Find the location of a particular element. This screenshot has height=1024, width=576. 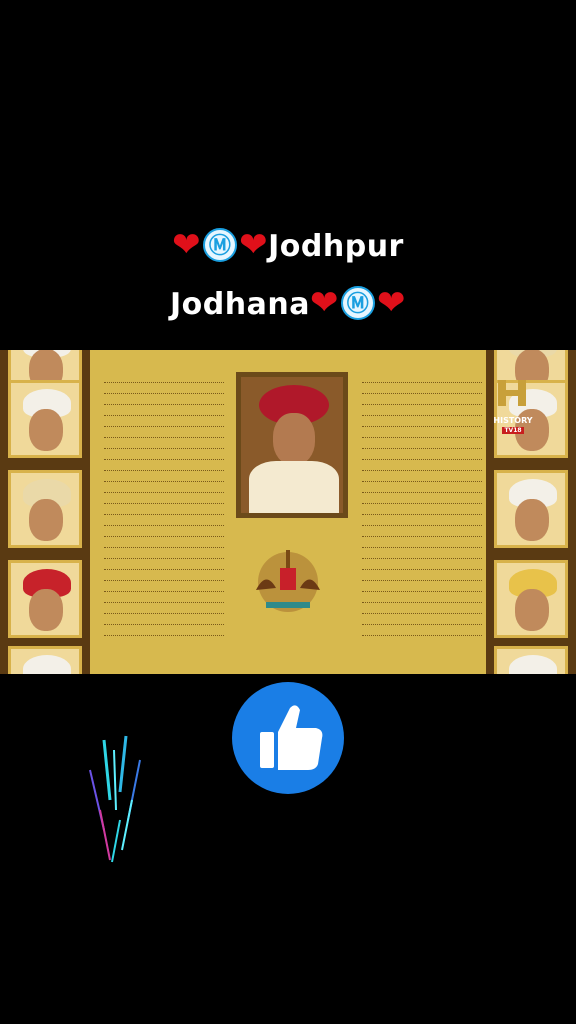

caption-text-jodhana: Jodhana is located at coordinates (240, 304).